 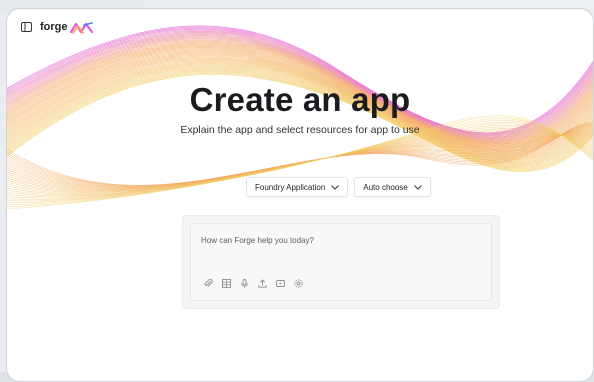 What do you see at coordinates (385, 187) in the screenshot?
I see `model-select-label: Auto choose` at bounding box center [385, 187].